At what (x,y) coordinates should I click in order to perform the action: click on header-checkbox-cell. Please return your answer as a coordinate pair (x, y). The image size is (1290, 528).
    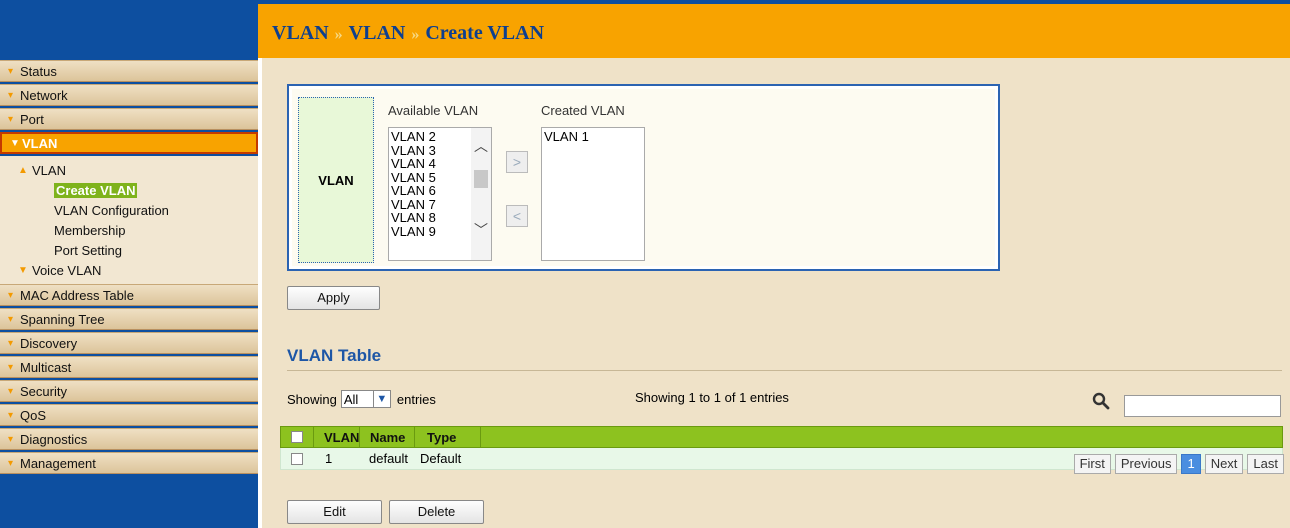
    Looking at the image, I should click on (297, 437).